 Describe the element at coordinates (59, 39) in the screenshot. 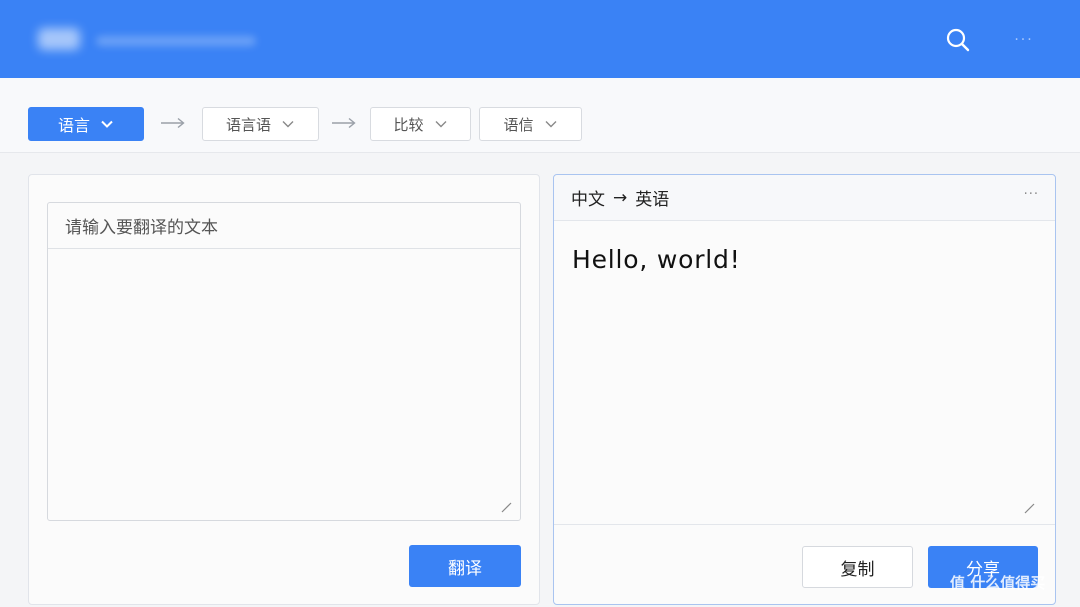

I see `app-logo` at that location.